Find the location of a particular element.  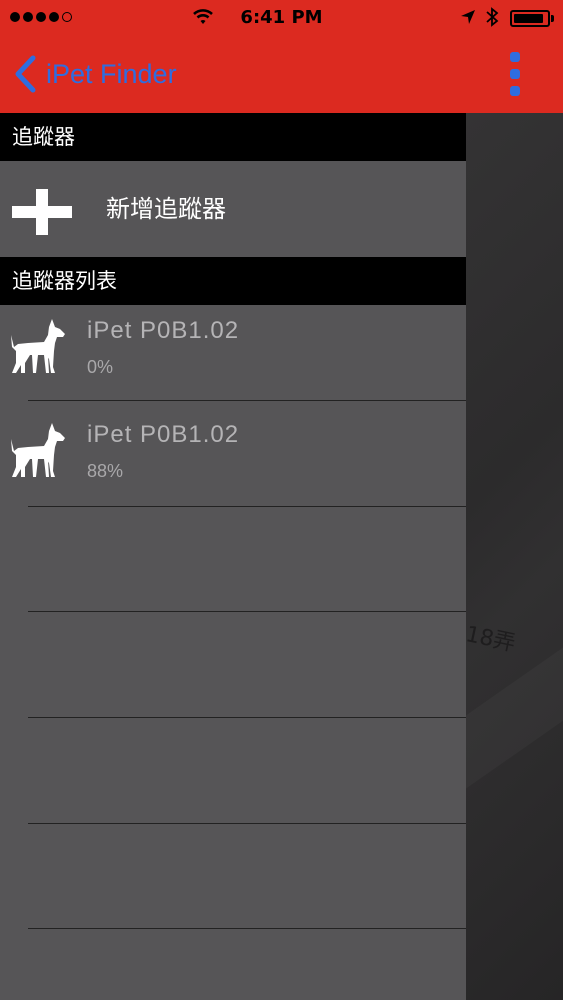

bluetooth-icon is located at coordinates (492, 17).